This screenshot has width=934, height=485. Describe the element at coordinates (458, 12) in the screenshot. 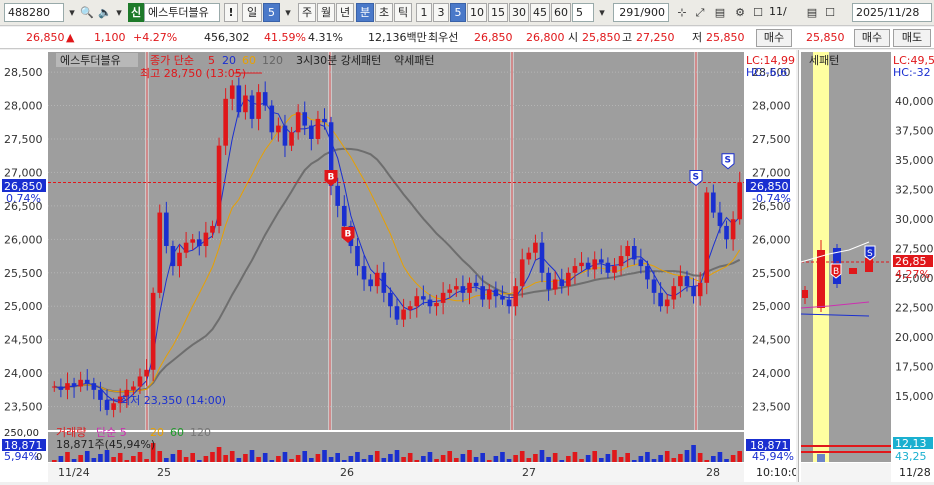

I see `interval-button-5: 5` at that location.